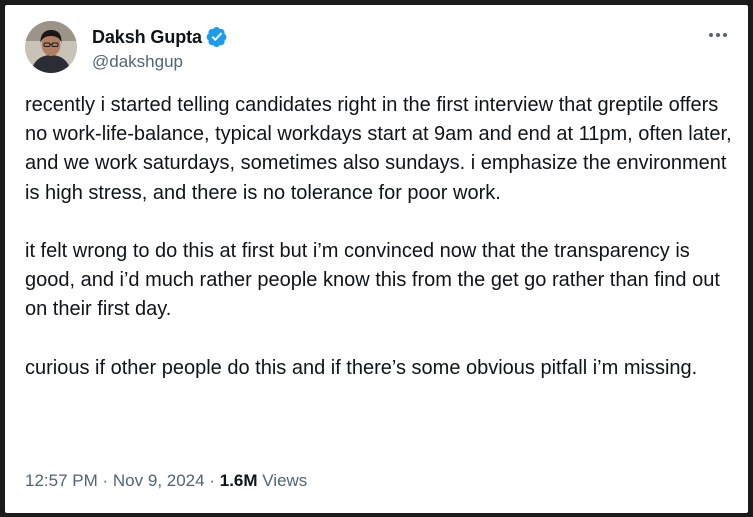 The width and height of the screenshot is (753, 517). I want to click on tweet-time: 12:57 PM, so click(61, 480).